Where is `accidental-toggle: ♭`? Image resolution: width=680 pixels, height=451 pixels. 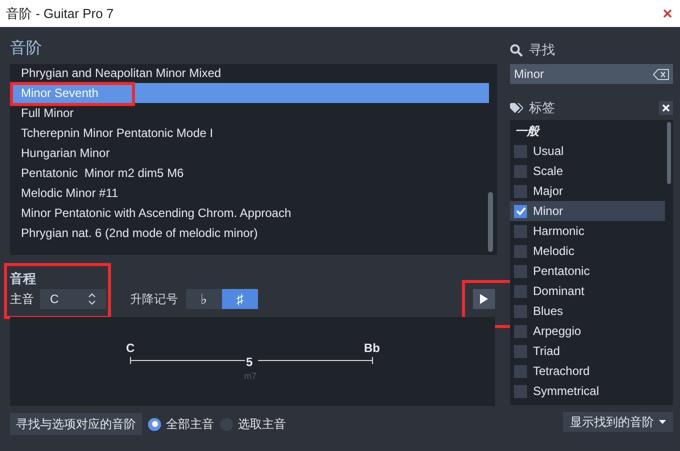
accidental-toggle: ♭ is located at coordinates (204, 299).